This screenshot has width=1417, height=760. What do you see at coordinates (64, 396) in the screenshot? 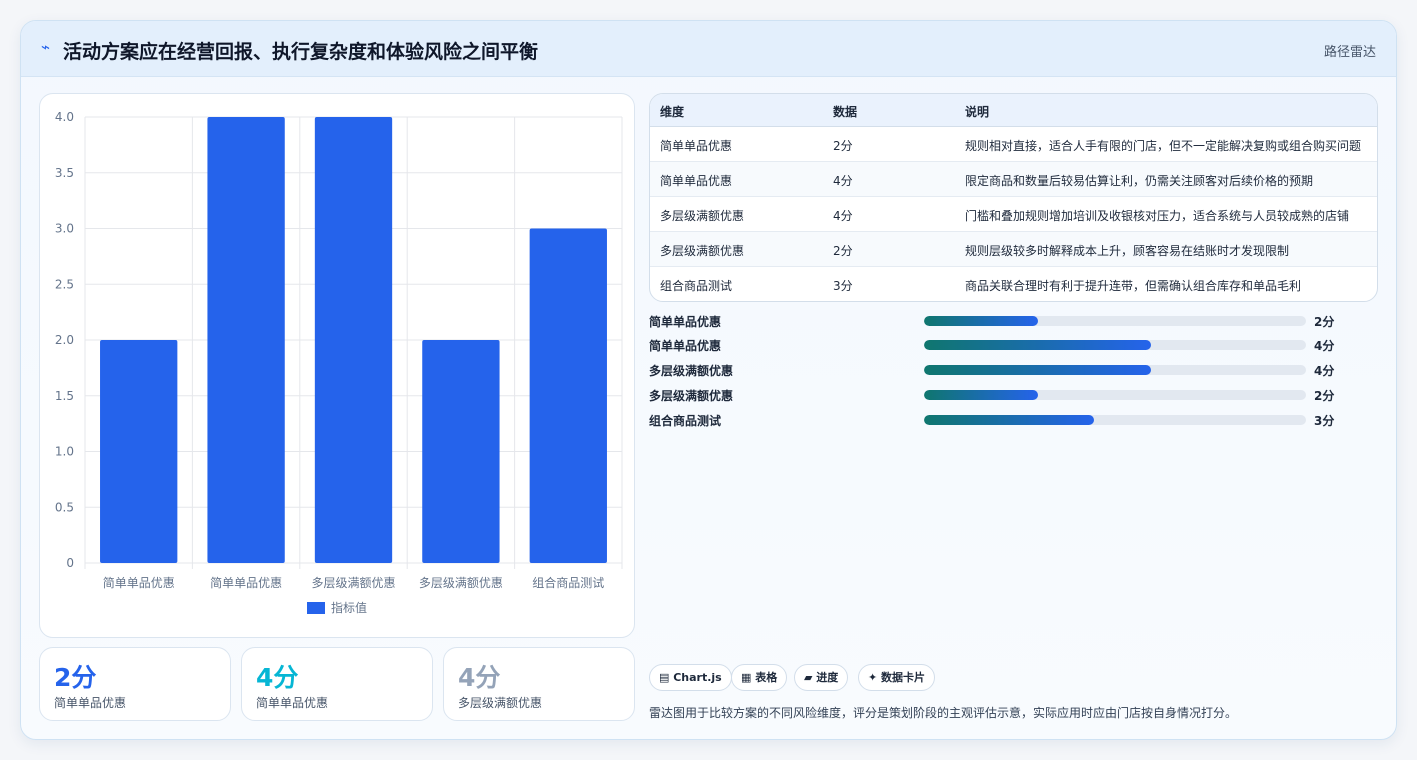
I see `y-tick-label: 1.5` at bounding box center [64, 396].